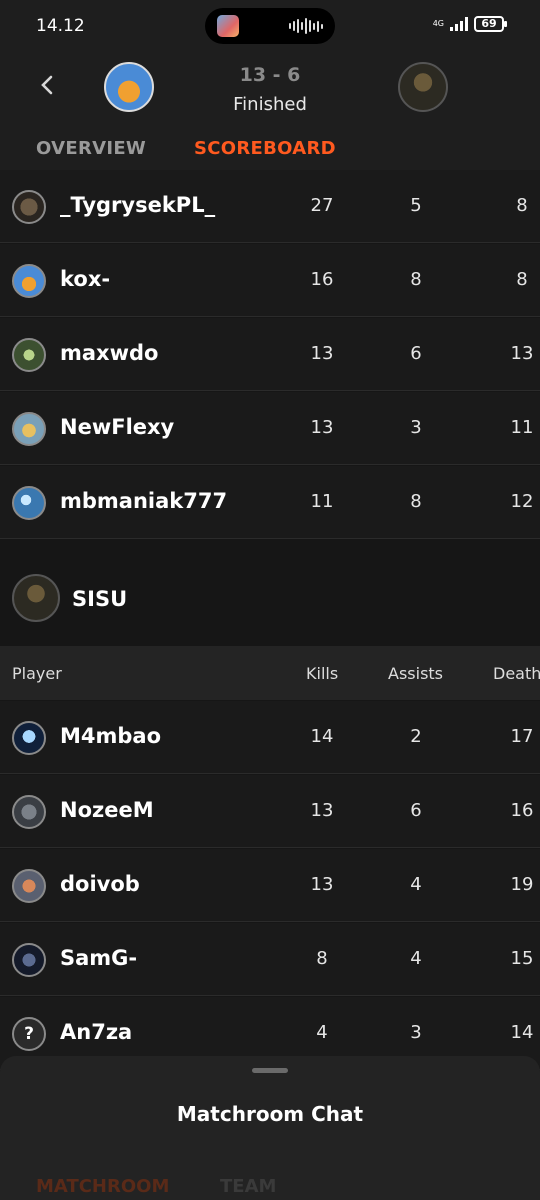 The height and width of the screenshot is (1200, 540). I want to click on player-deaths: 13, so click(522, 353).